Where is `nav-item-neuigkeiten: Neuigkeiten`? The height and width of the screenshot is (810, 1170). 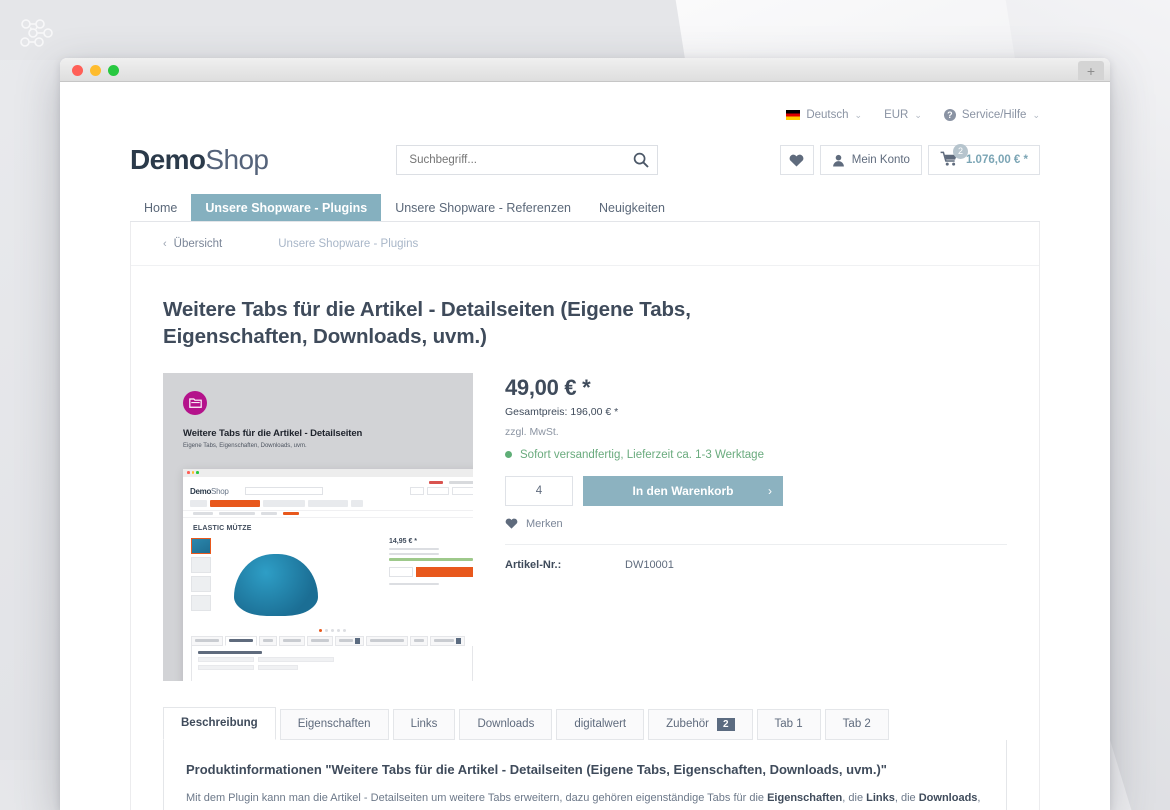
nav-item-neuigkeiten: Neuigkeiten is located at coordinates (632, 207).